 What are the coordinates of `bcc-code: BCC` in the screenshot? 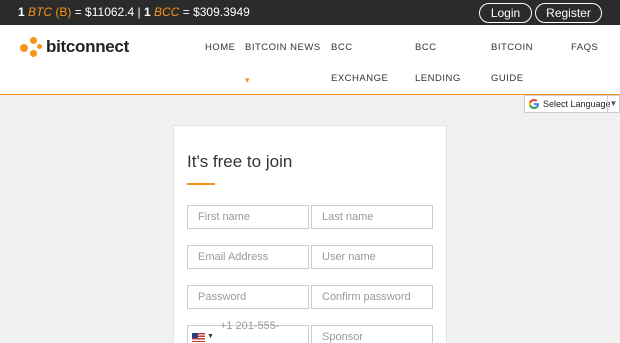 It's located at (167, 12).